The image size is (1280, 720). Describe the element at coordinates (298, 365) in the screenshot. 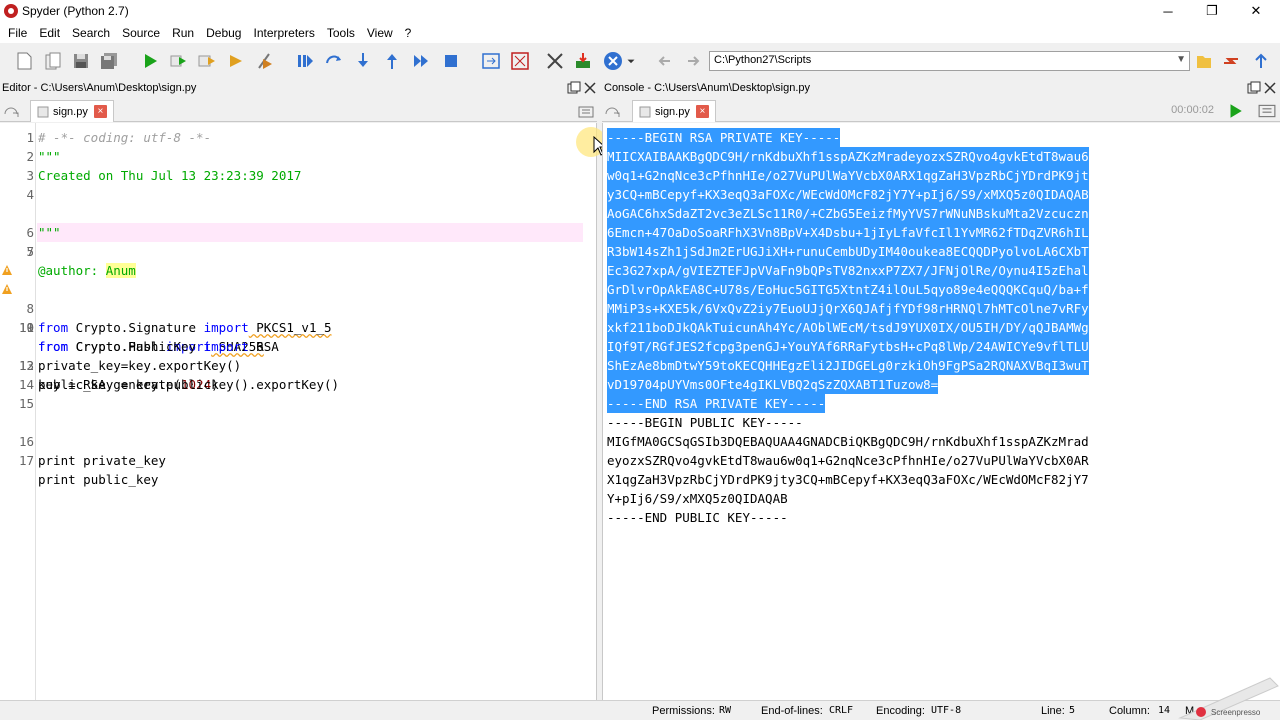

I see `code-line: 13 private_key=key.exportKey()` at that location.